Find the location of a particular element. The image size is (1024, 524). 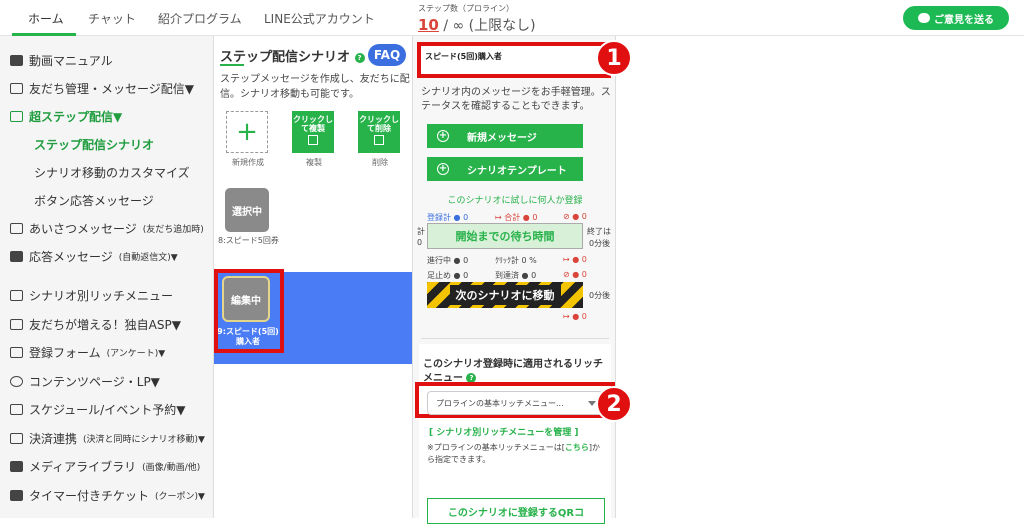

stat-moved: ↦ ● 0 is located at coordinates (575, 259).